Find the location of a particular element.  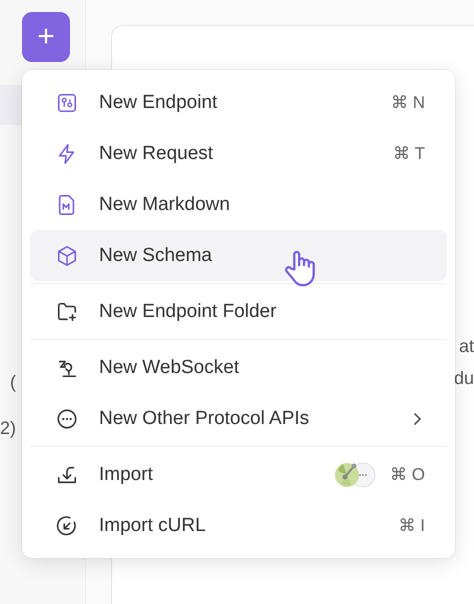

sidebar-text: 2) is located at coordinates (8, 428).